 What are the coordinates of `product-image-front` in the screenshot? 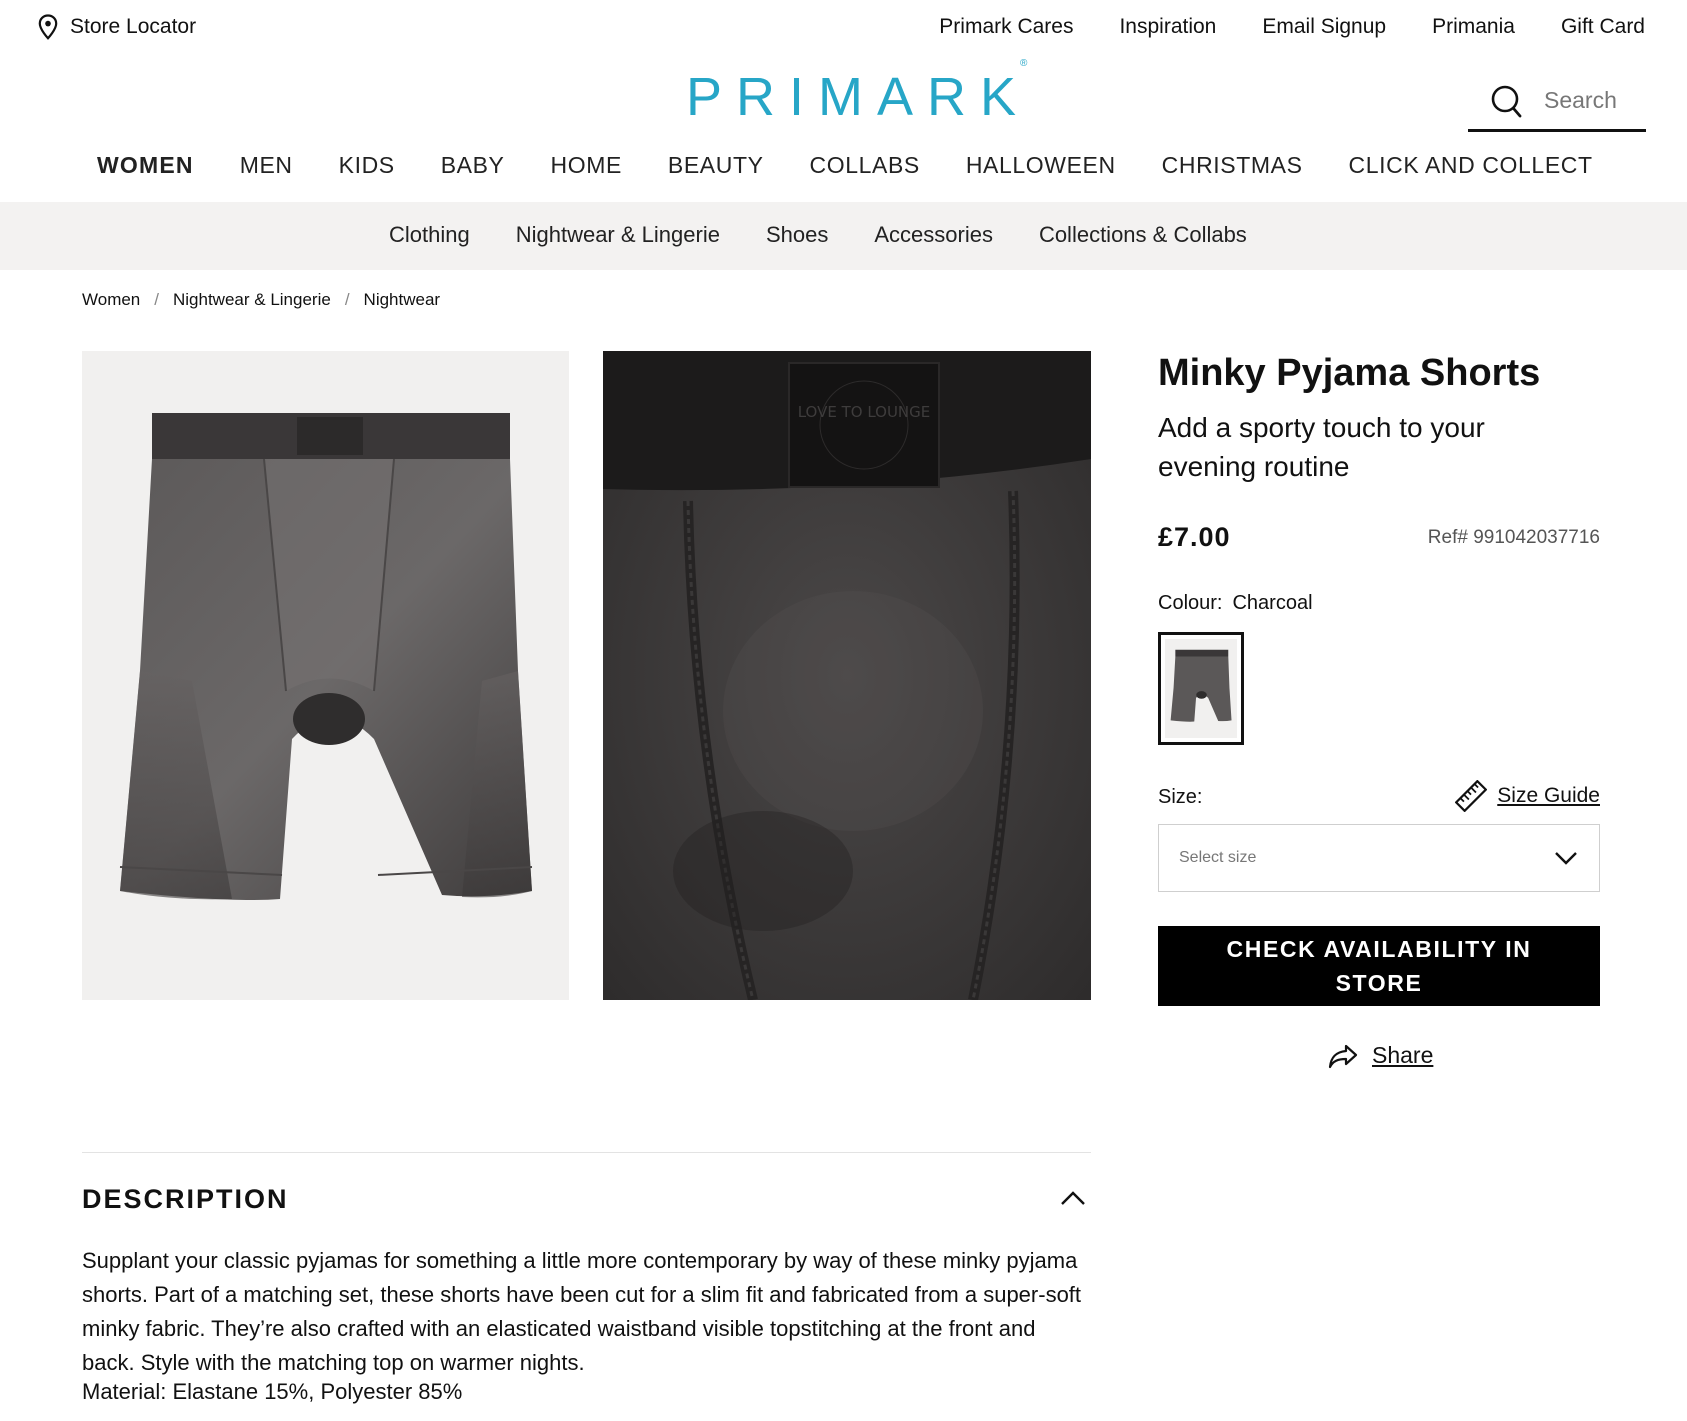 It's located at (325, 675).